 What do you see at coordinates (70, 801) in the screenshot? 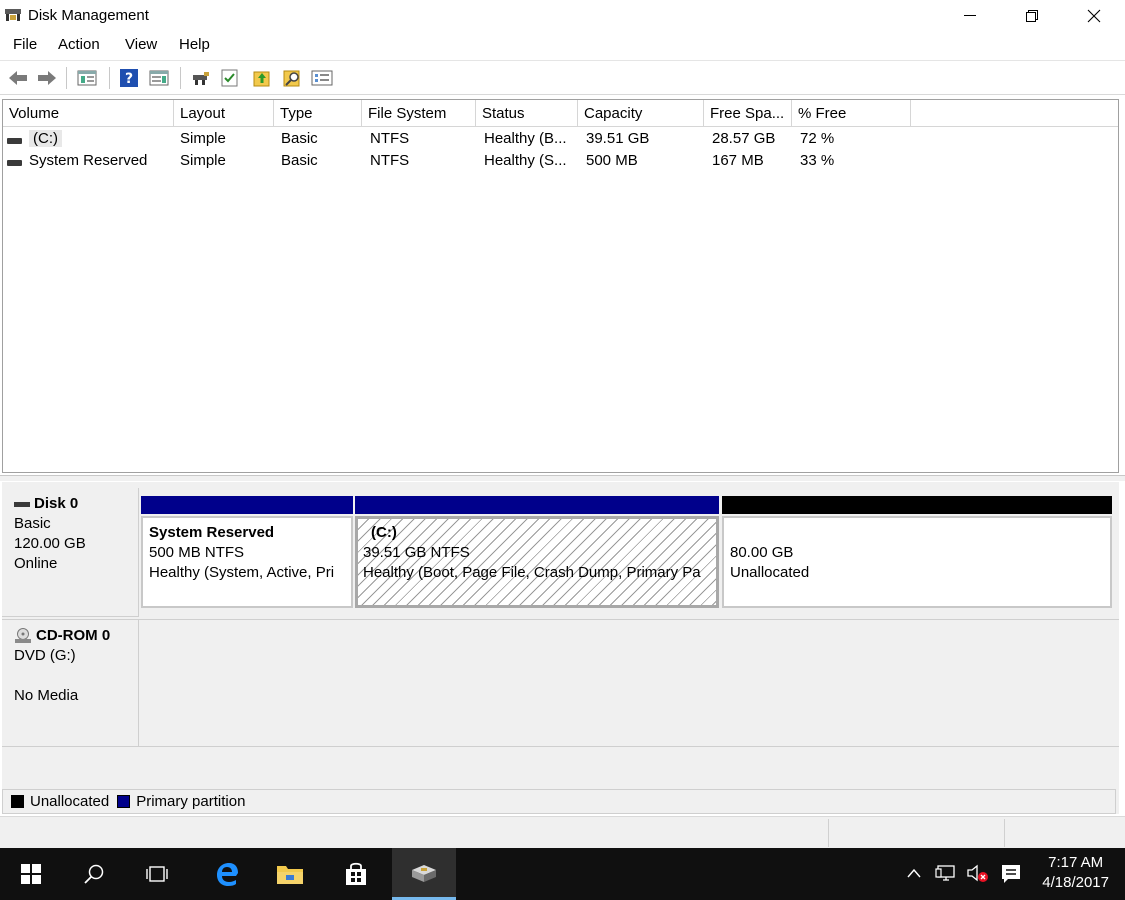
I see `legend-label-unallocated: Unallocated` at bounding box center [70, 801].